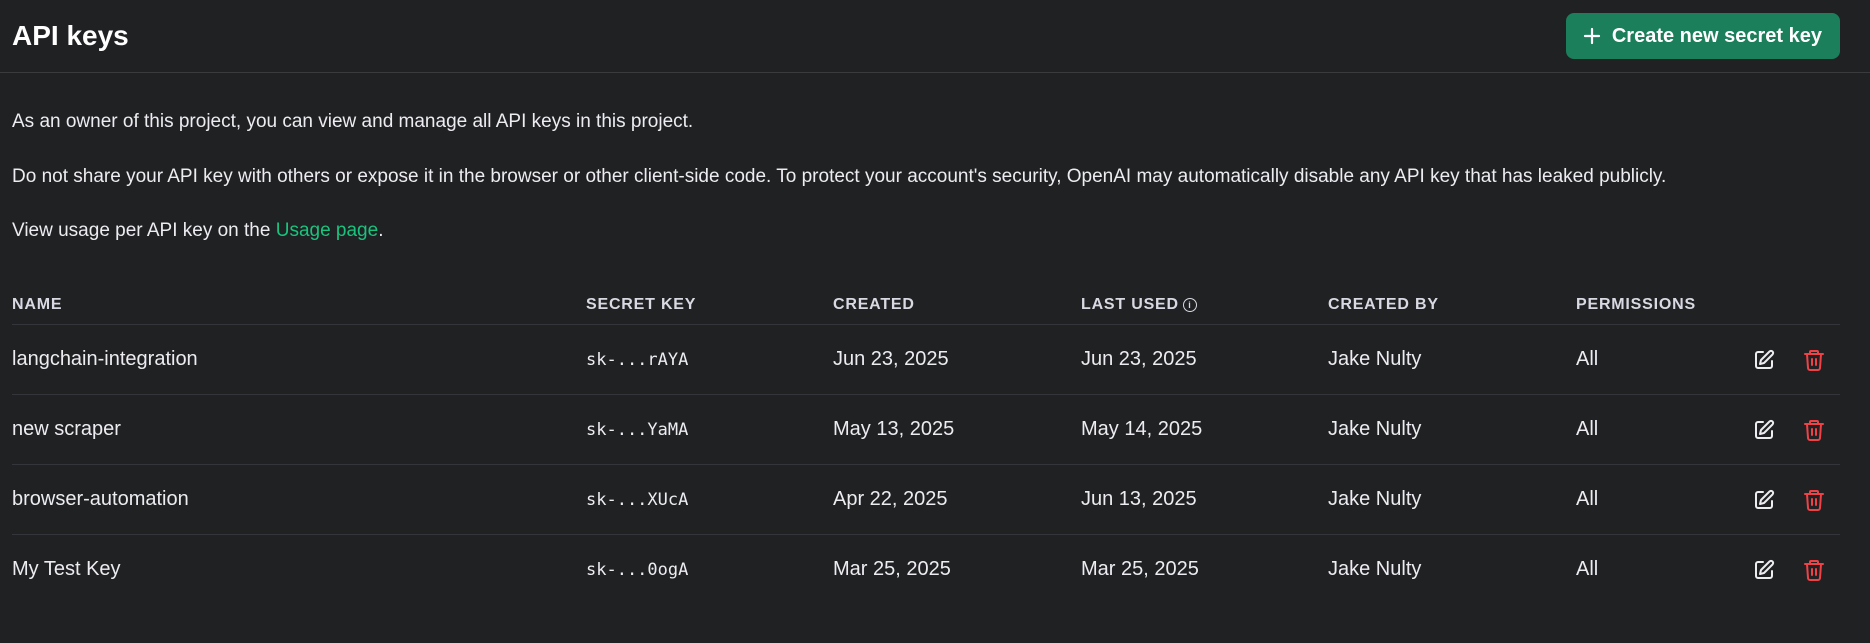  Describe the element at coordinates (1140, 569) in the screenshot. I see `last-used-date: Mar 25, 2025` at that location.